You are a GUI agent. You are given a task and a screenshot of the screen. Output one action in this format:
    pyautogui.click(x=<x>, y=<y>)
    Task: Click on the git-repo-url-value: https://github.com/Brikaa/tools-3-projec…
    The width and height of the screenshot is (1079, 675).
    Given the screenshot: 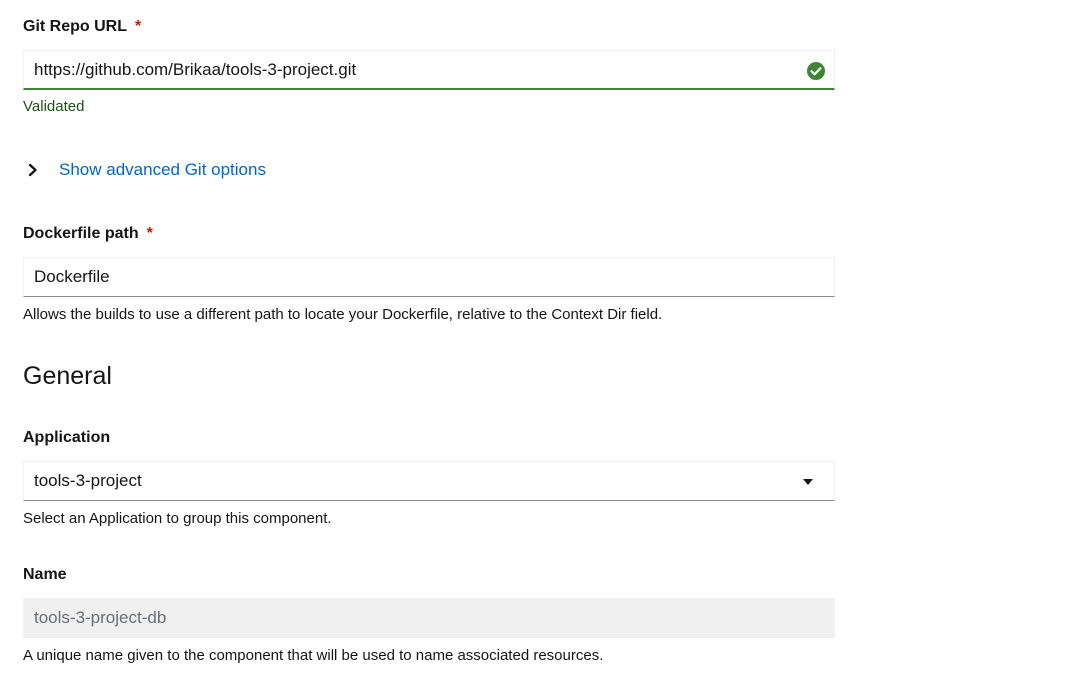 What is the action you would take?
    pyautogui.click(x=195, y=69)
    